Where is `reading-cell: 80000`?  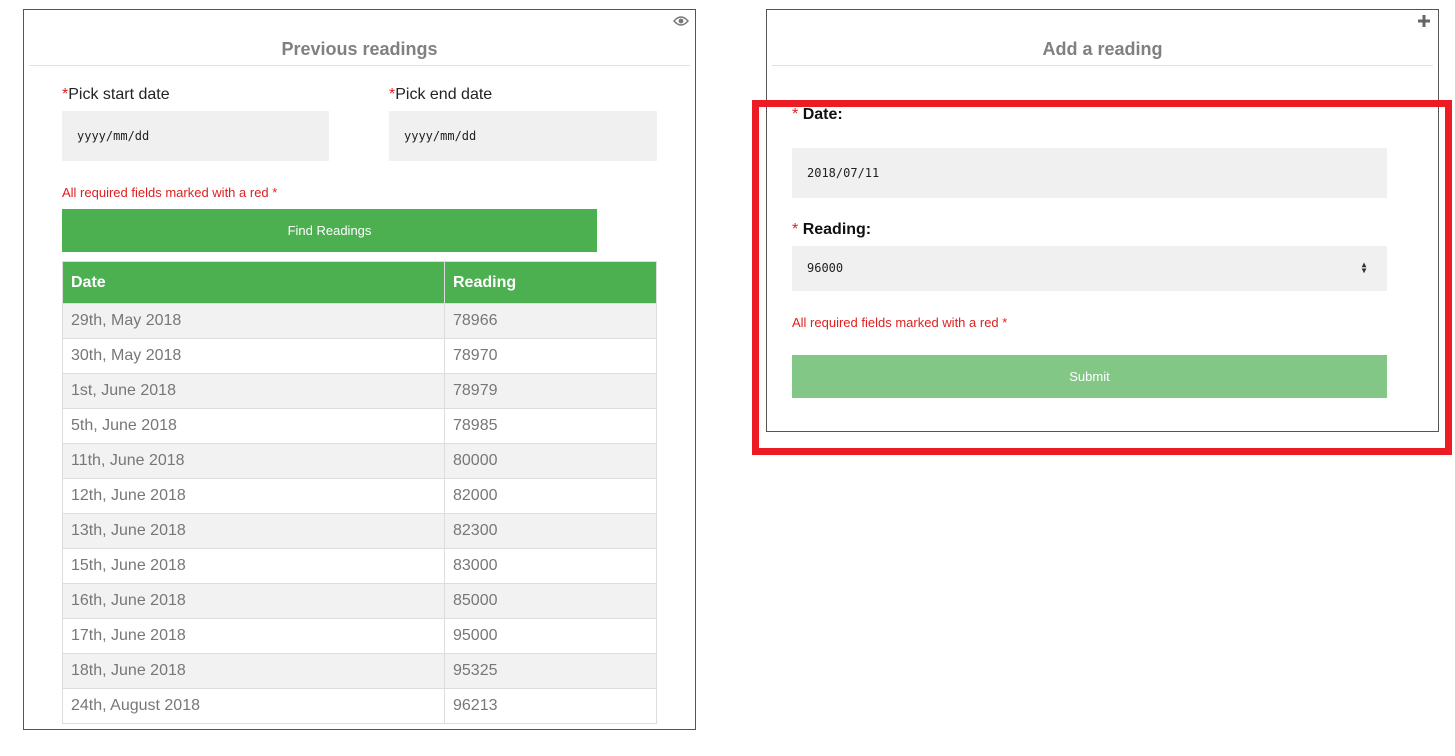
reading-cell: 80000 is located at coordinates (550, 461).